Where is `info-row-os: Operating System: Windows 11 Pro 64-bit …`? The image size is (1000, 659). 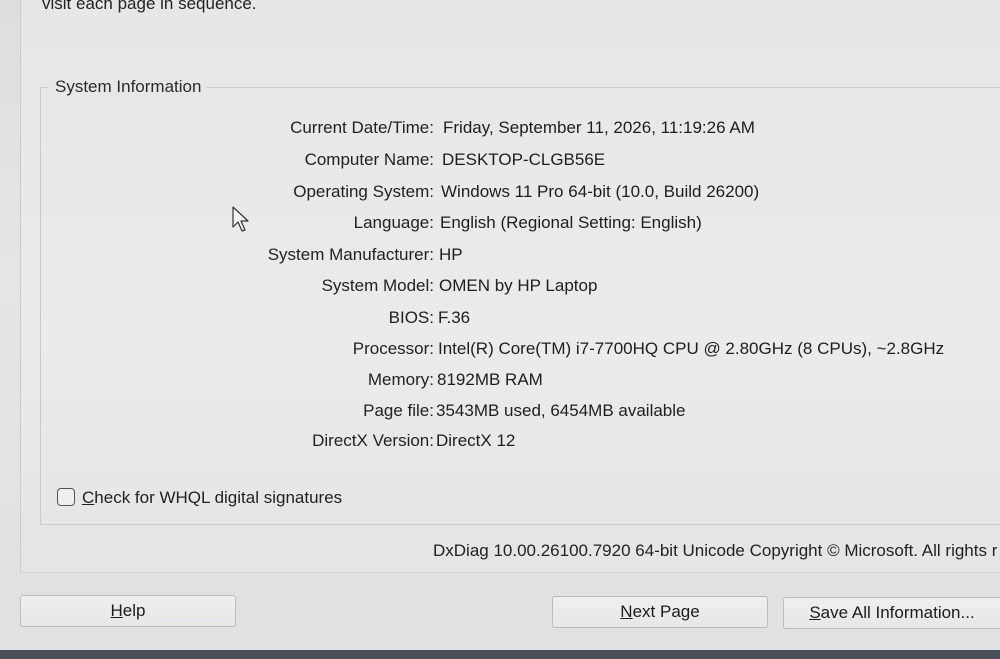
info-row-os: Operating System: Windows 11 Pro 64-bit … is located at coordinates (500, 195).